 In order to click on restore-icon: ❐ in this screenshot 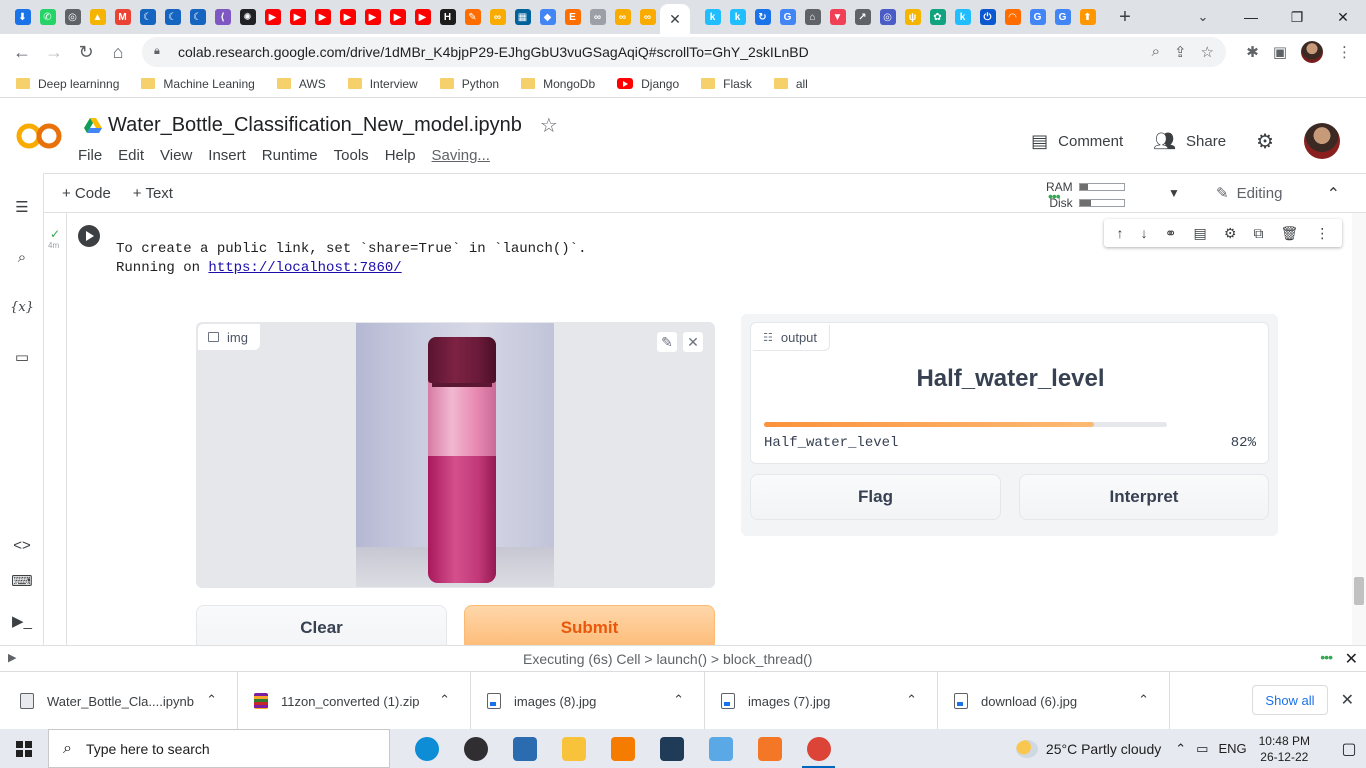, I will do `click(1297, 17)`.